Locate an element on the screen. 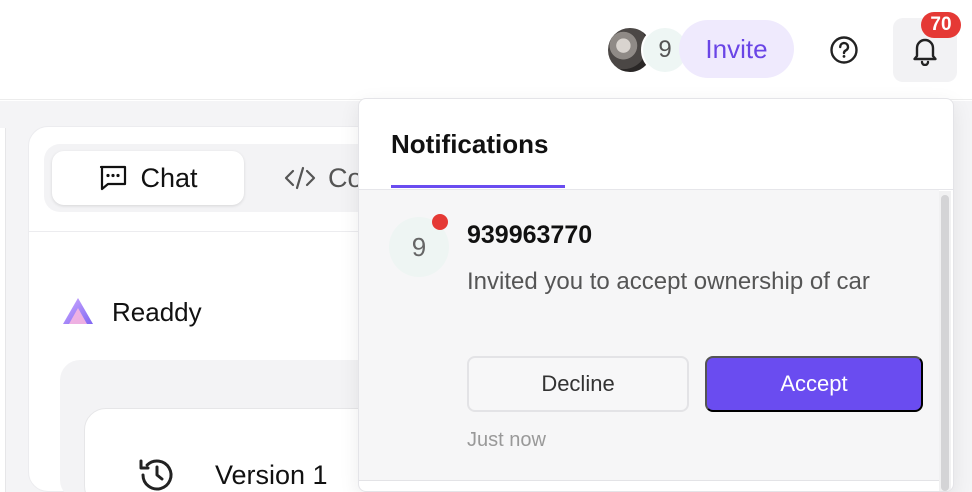  notification-count-badge: 70 is located at coordinates (941, 25).